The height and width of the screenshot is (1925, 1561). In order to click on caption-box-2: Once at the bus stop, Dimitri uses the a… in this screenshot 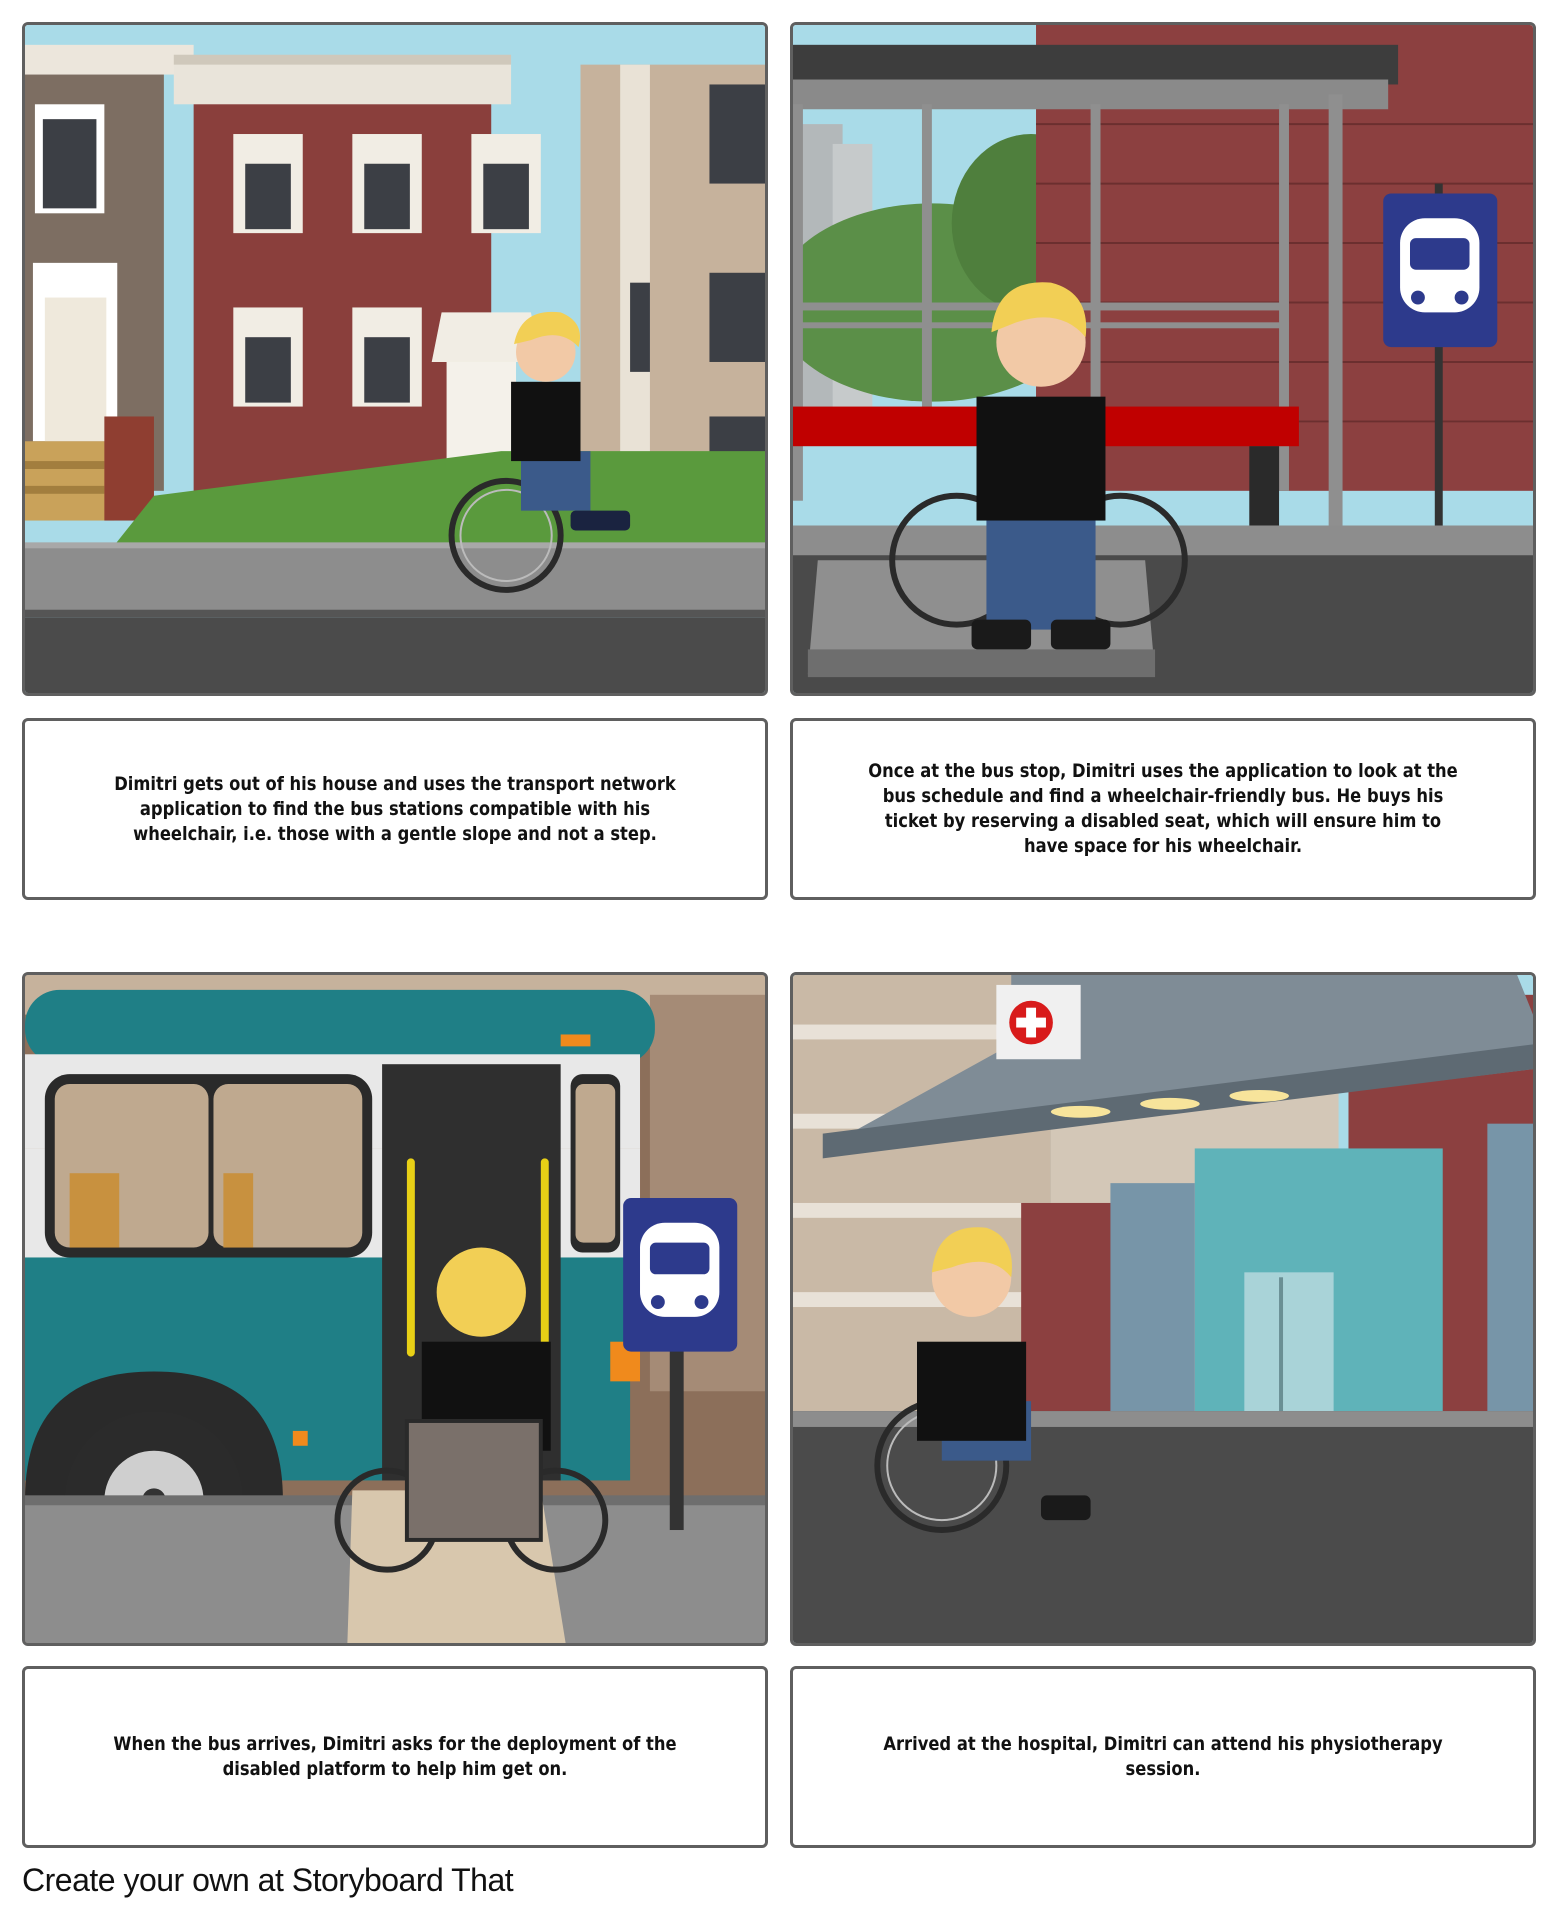, I will do `click(1163, 809)`.